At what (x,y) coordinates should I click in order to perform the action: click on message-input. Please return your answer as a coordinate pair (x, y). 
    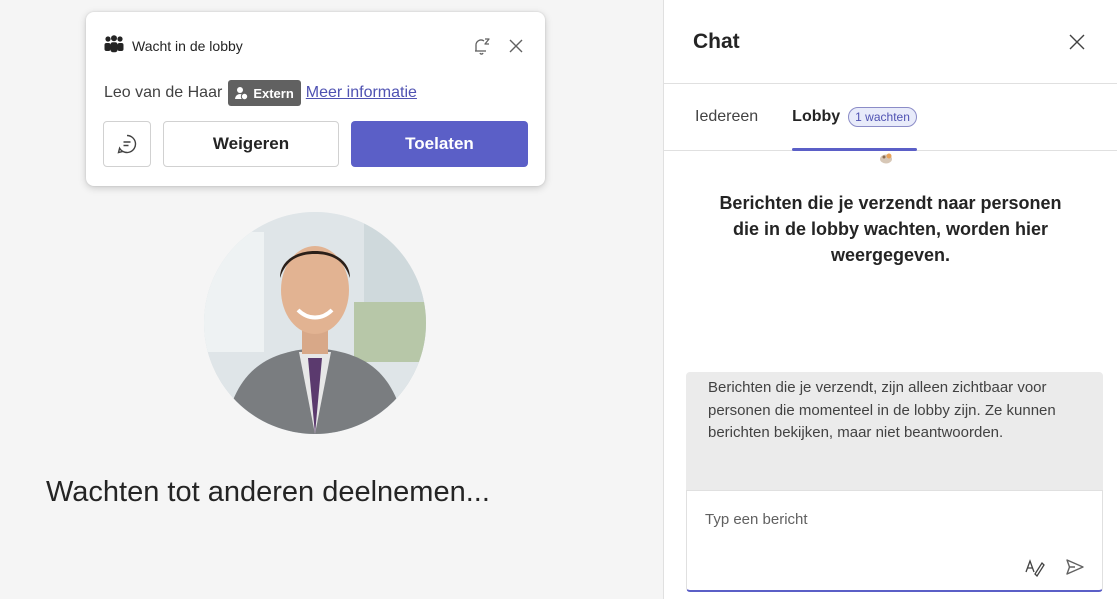
    Looking at the image, I should click on (890, 519).